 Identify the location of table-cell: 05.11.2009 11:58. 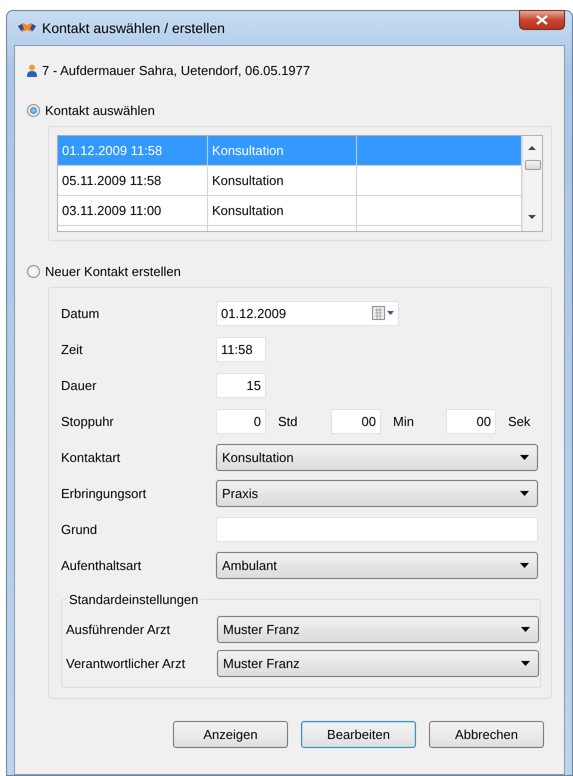
(133, 180).